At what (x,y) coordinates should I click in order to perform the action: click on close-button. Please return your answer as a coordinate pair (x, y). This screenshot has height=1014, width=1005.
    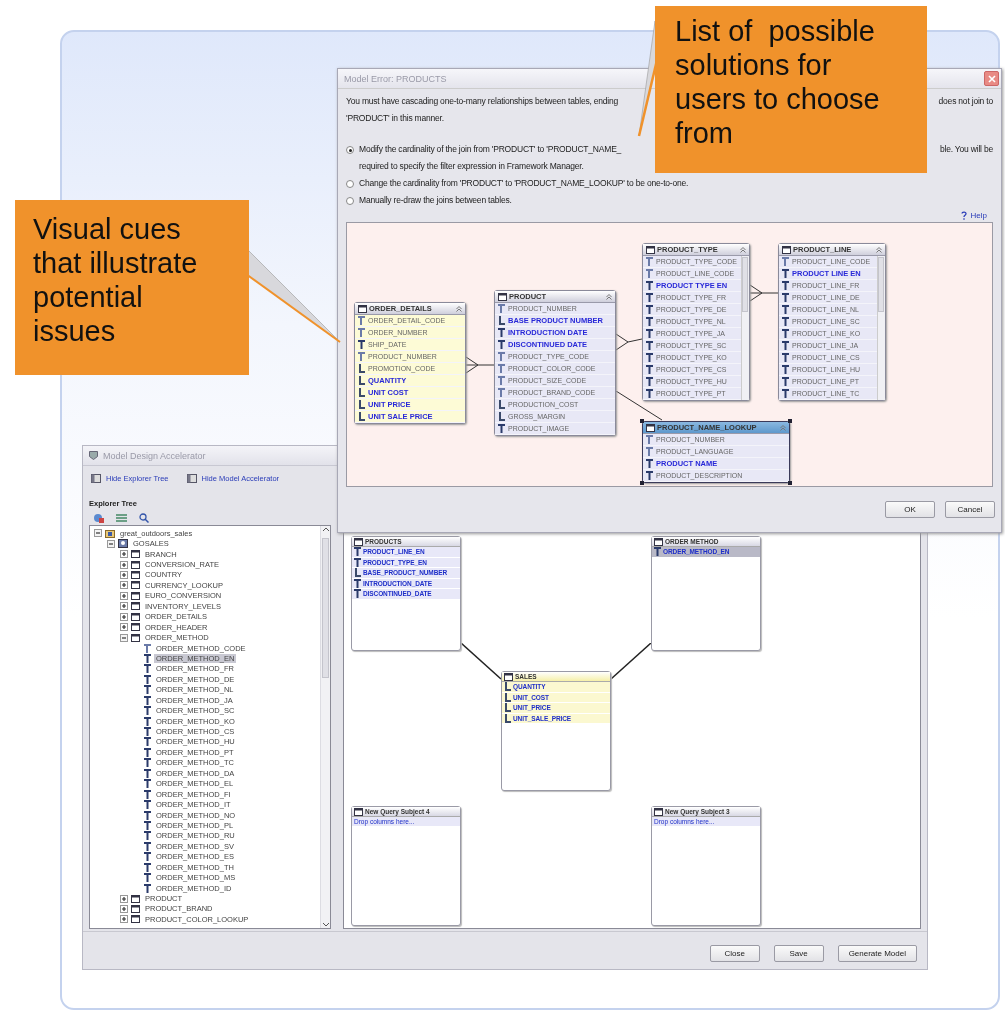
    Looking at the image, I should click on (991, 78).